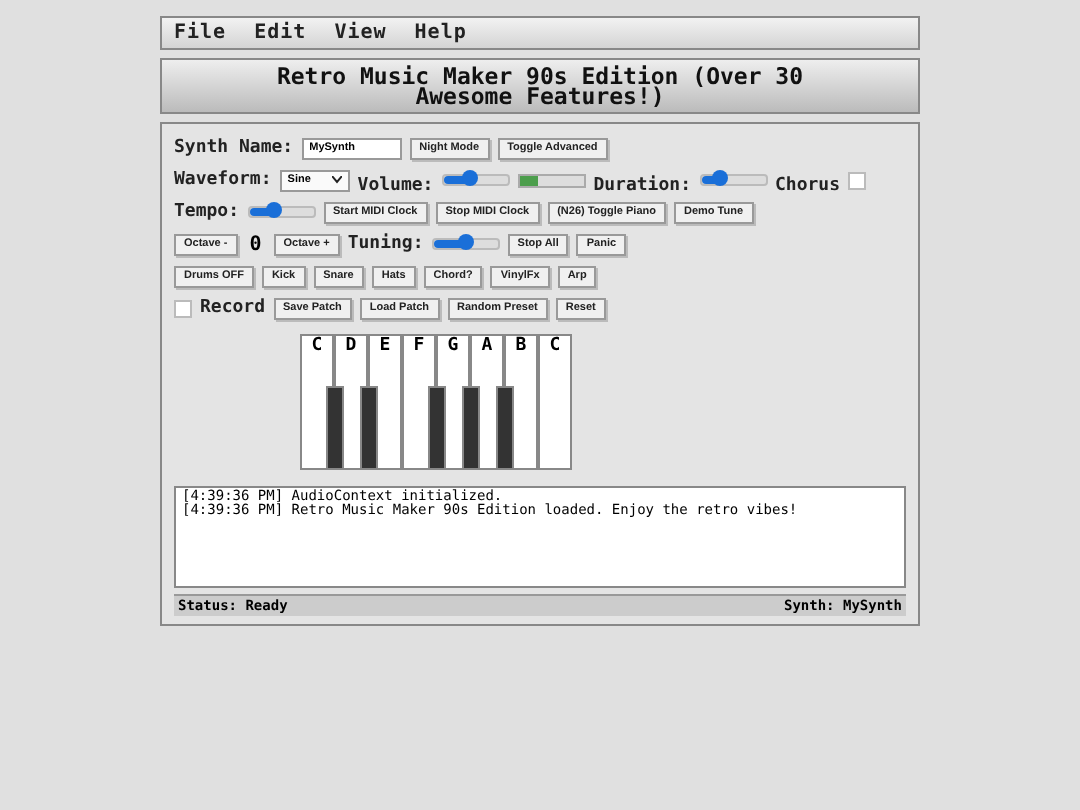 The height and width of the screenshot is (810, 1080). Describe the element at coordinates (336, 180) in the screenshot. I see `caret-icon` at that location.